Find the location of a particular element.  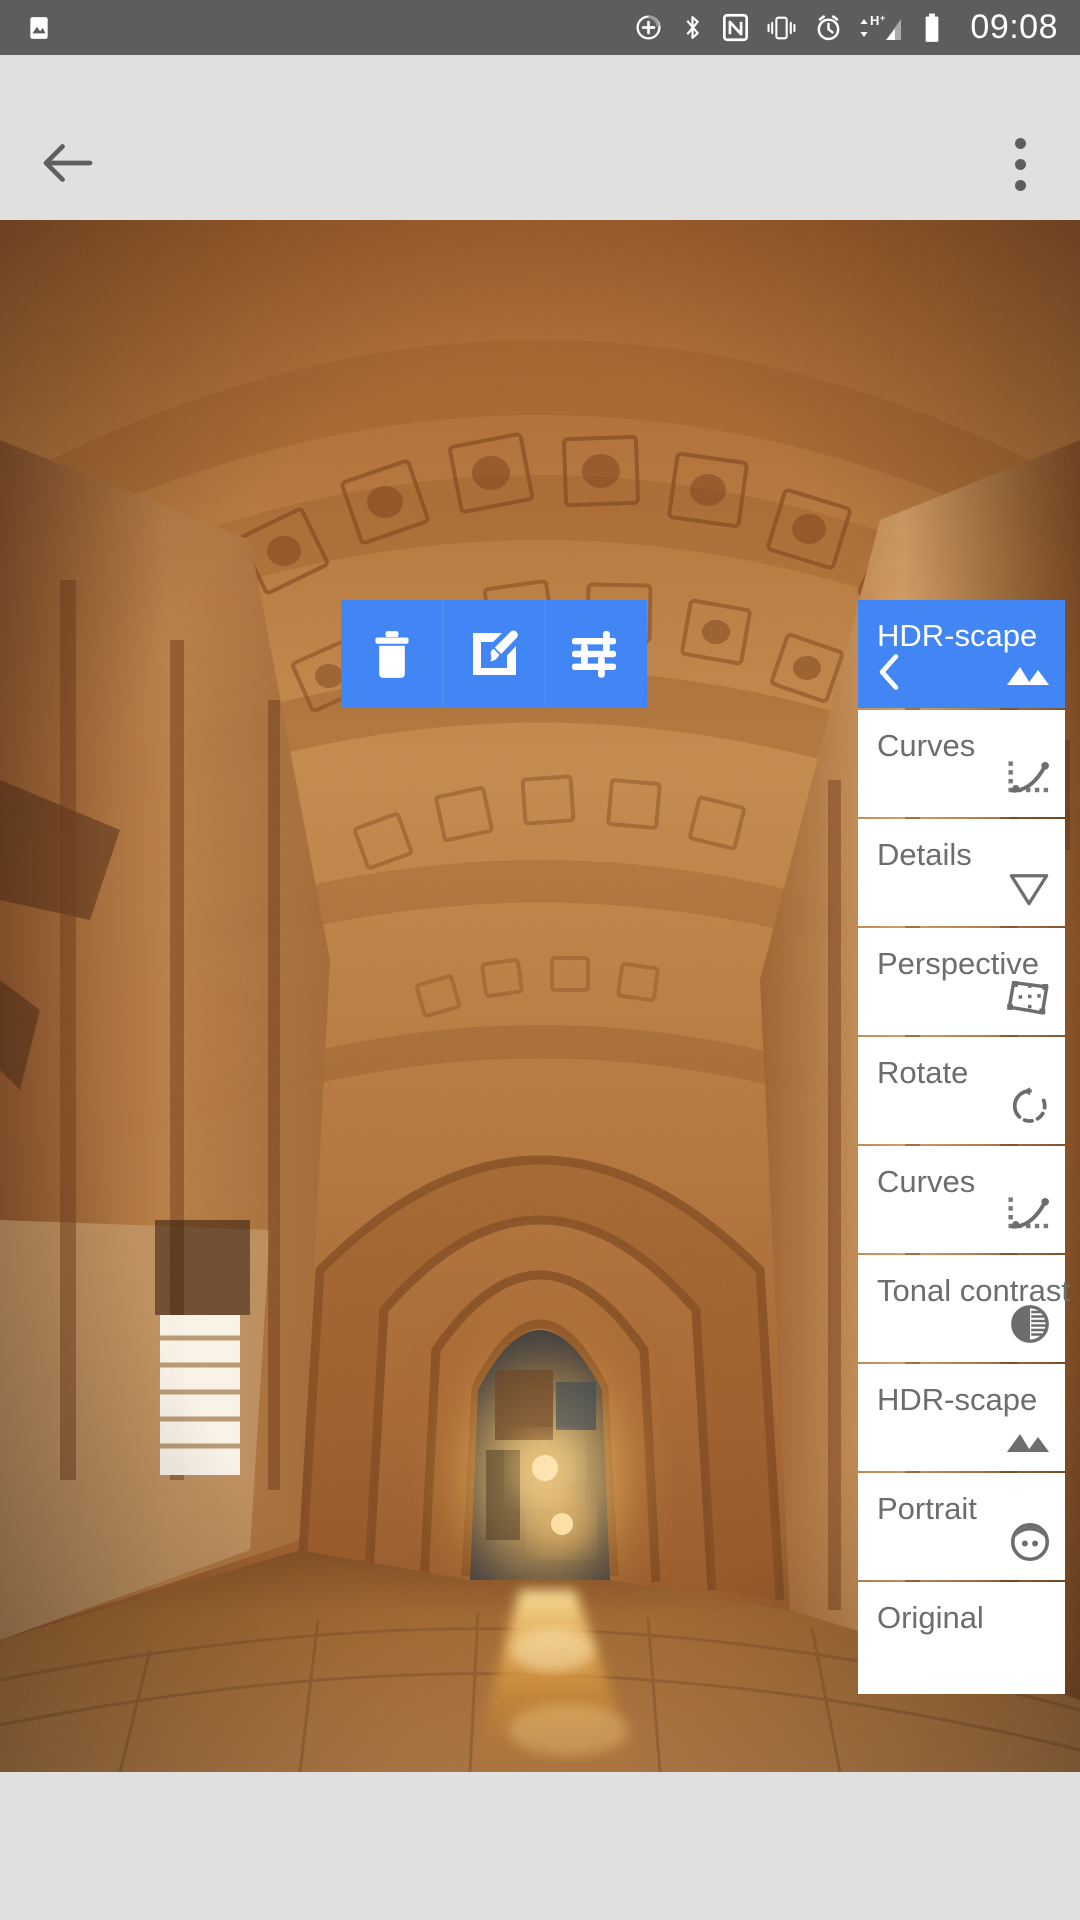

svg-text: H is located at coordinates (874, 20).